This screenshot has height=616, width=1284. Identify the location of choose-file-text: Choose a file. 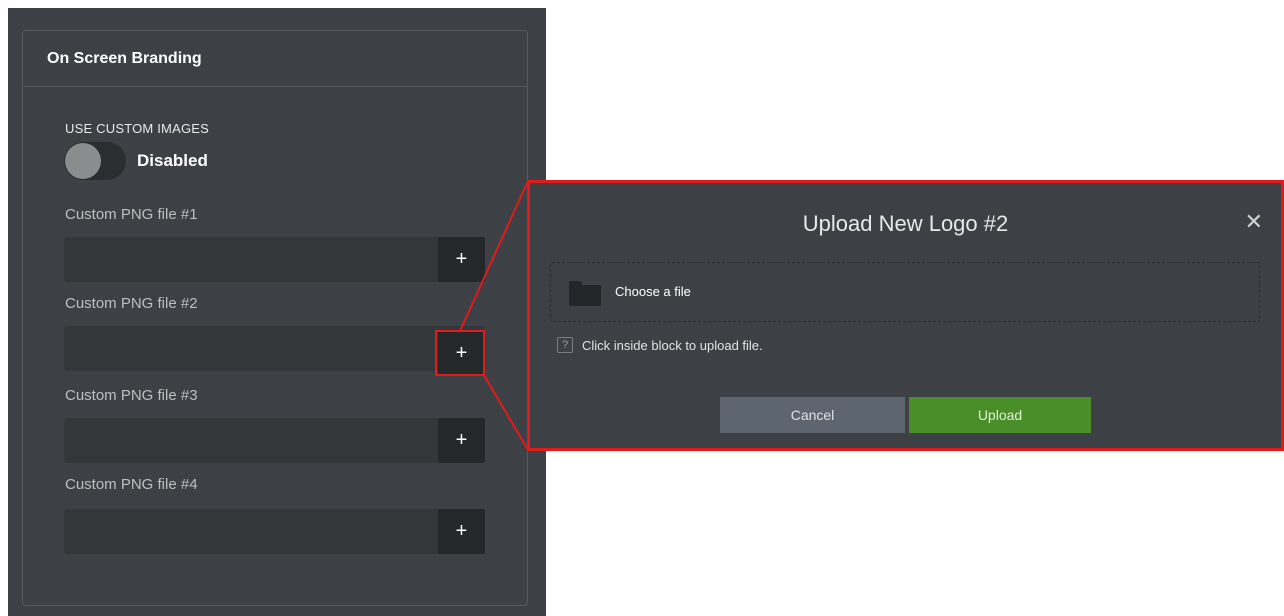
(653, 291).